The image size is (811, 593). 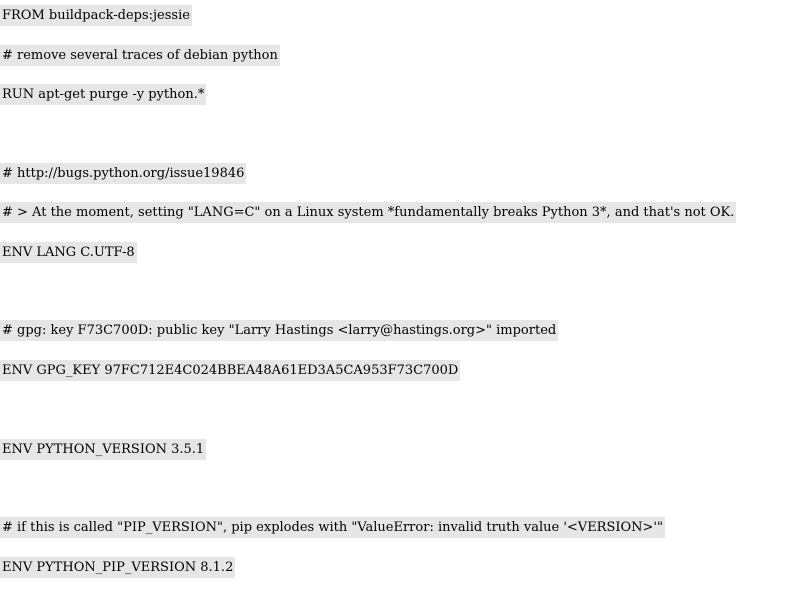 What do you see at coordinates (68, 252) in the screenshot?
I see `code-line-env-lang: ENV LANG C.UTF-8` at bounding box center [68, 252].